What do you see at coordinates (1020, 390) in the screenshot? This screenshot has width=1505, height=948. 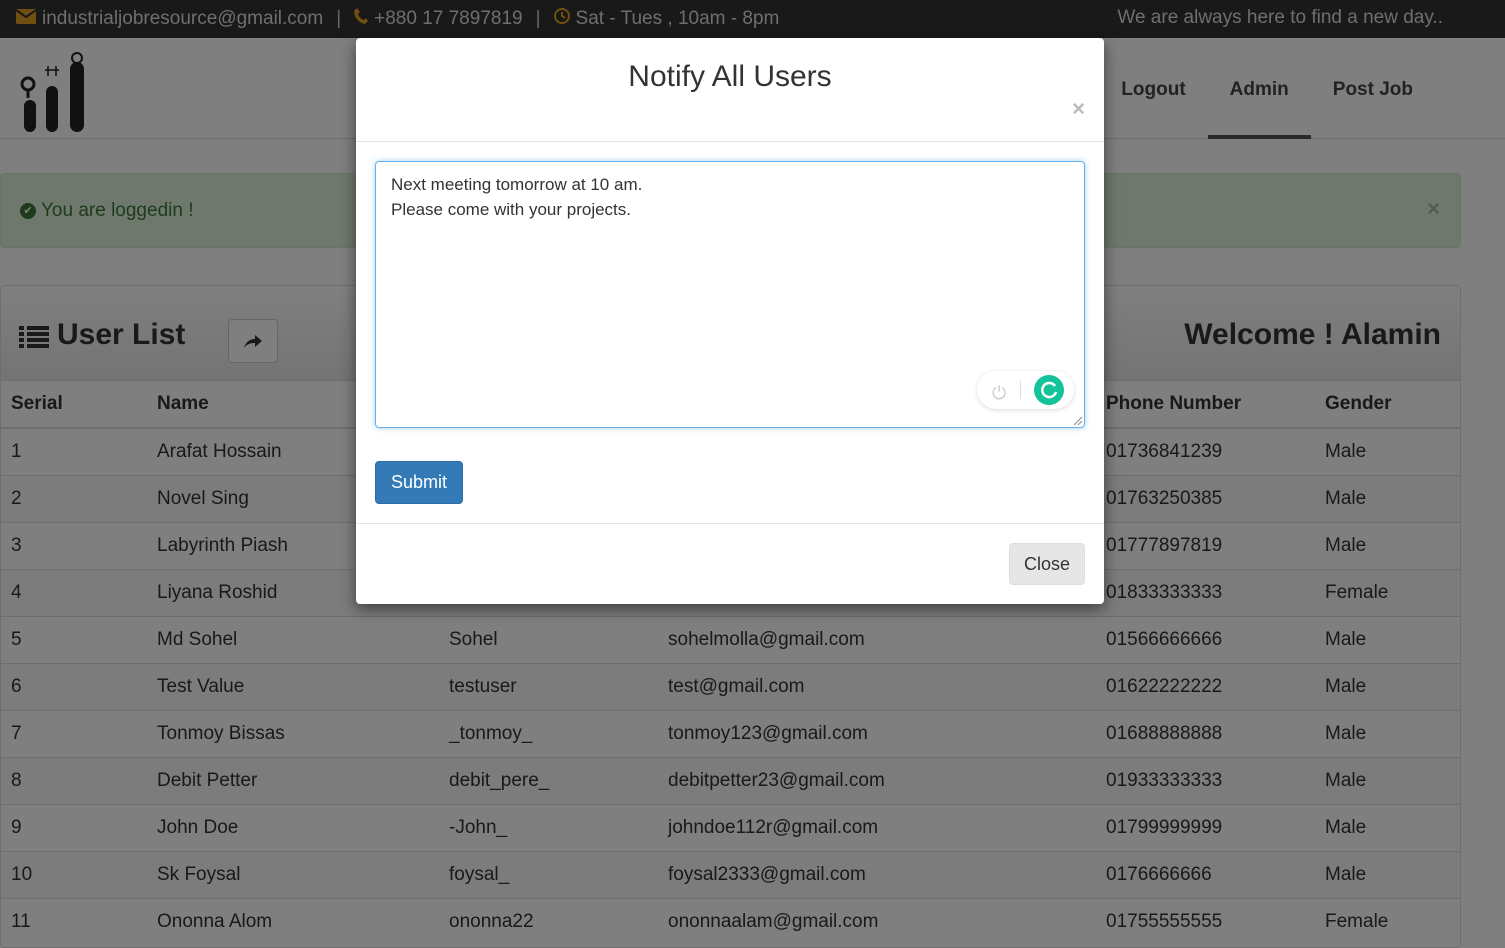 I see `widget-divider` at bounding box center [1020, 390].